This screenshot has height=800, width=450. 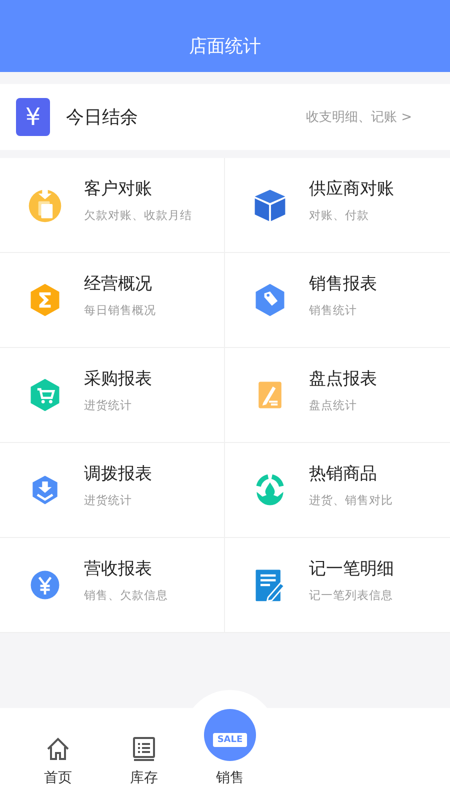 What do you see at coordinates (337, 205) in the screenshot?
I see `menu-tile: 供应商对账 对账、付款` at bounding box center [337, 205].